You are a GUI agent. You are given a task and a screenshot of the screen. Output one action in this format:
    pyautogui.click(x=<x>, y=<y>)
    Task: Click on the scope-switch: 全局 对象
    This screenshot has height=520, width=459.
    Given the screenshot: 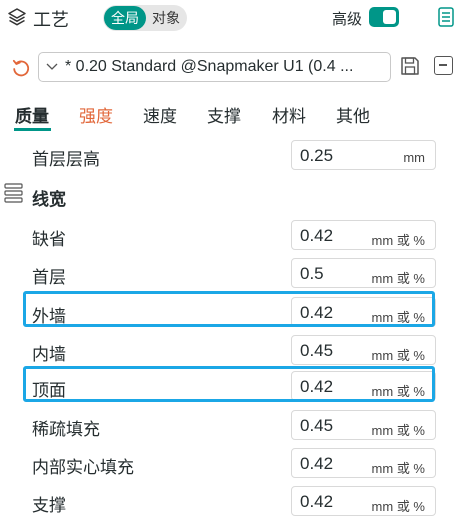 What is the action you would take?
    pyautogui.click(x=145, y=18)
    